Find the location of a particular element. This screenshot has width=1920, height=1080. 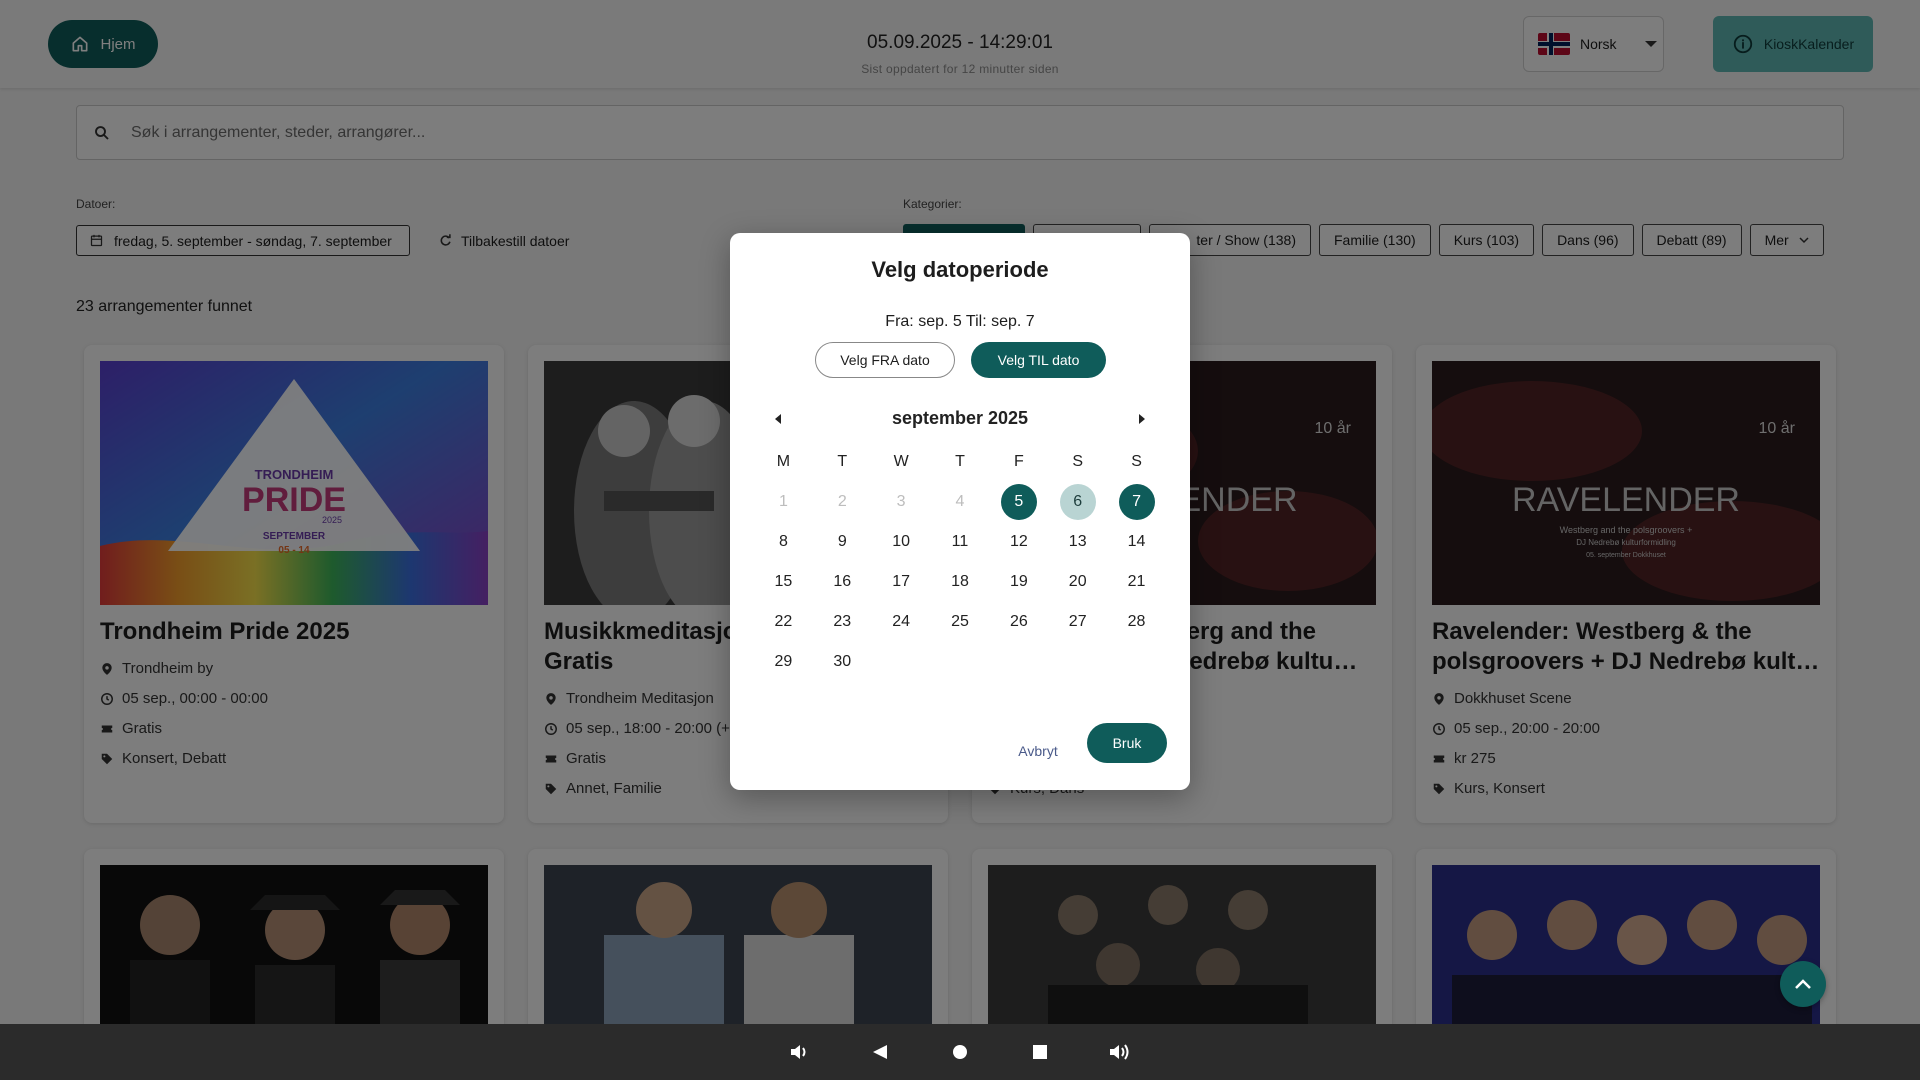

calendar-day-number: 7 is located at coordinates (1136, 502).